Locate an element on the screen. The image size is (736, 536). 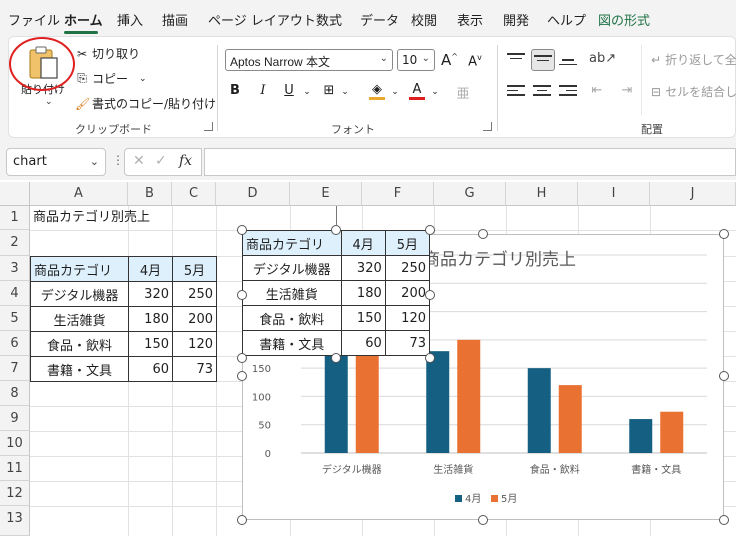
column-header-f: F is located at coordinates (398, 194).